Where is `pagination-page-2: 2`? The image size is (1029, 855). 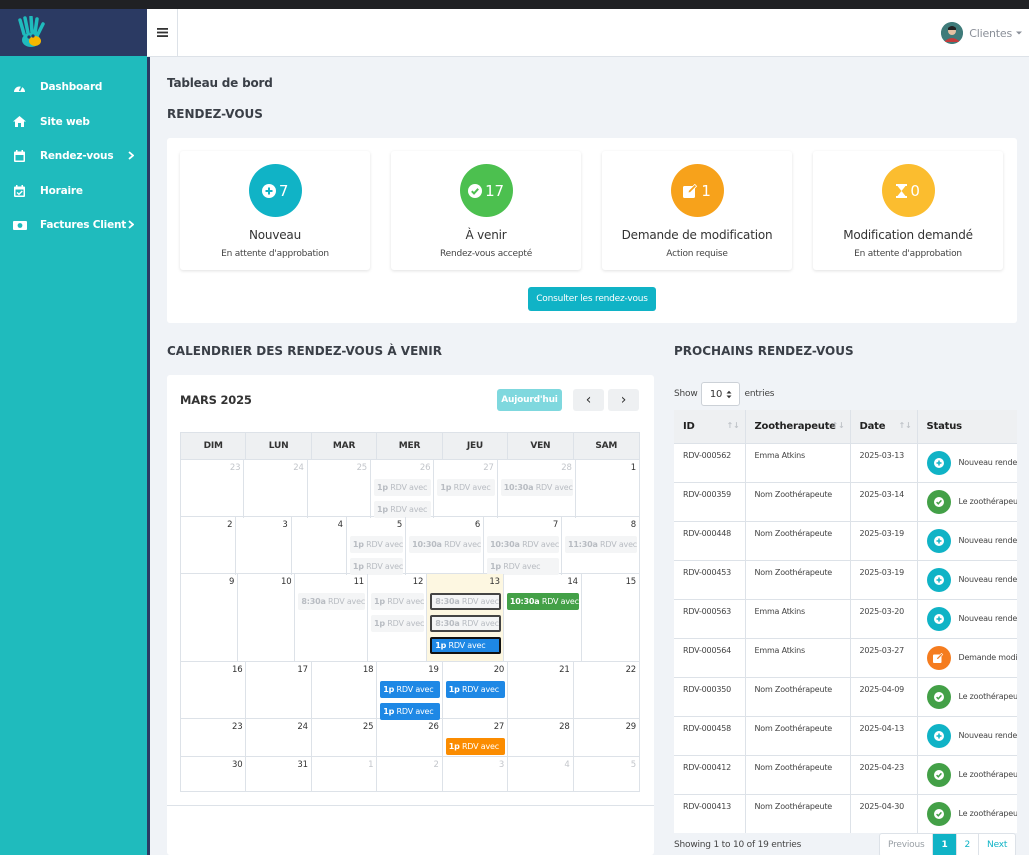 pagination-page-2: 2 is located at coordinates (968, 844).